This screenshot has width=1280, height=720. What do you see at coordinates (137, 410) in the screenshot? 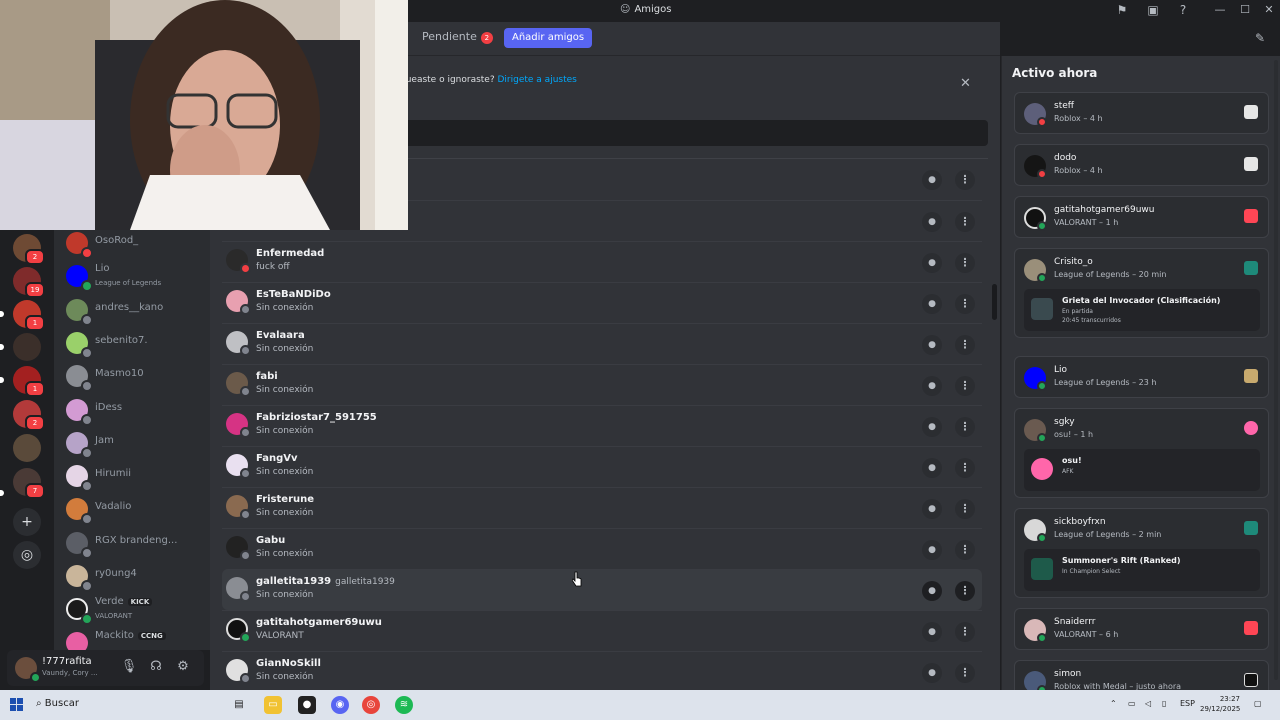
I see `dm-item: iDess` at bounding box center [137, 410].